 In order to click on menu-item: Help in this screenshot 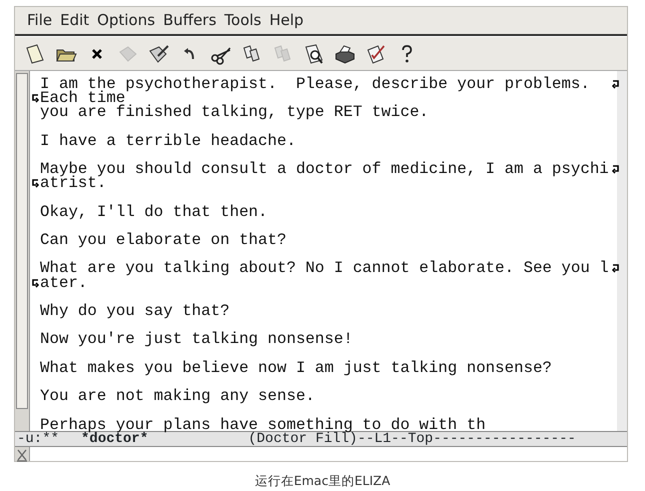, I will do `click(286, 20)`.